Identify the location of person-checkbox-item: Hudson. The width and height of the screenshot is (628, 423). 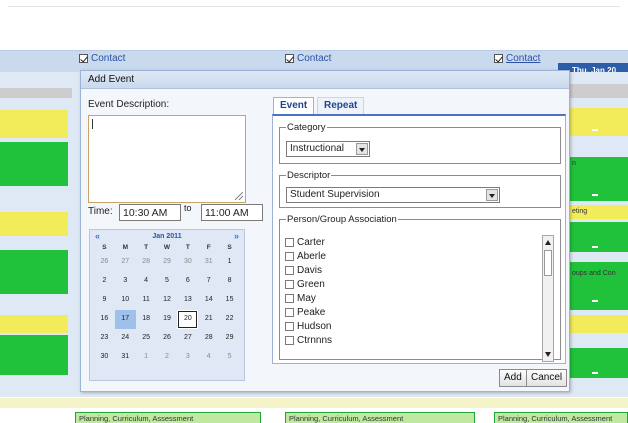
(413, 326).